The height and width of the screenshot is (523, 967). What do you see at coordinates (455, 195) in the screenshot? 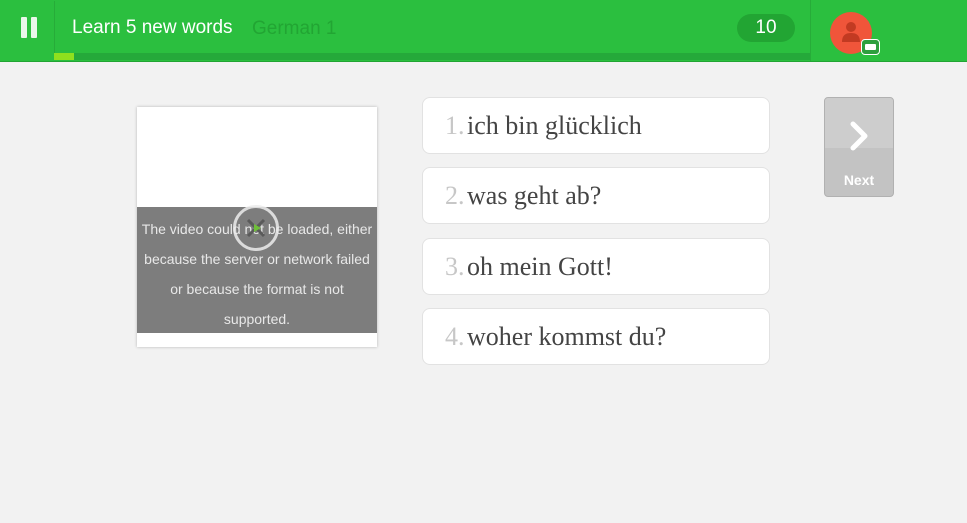
I see `option-number: 2.` at bounding box center [455, 195].